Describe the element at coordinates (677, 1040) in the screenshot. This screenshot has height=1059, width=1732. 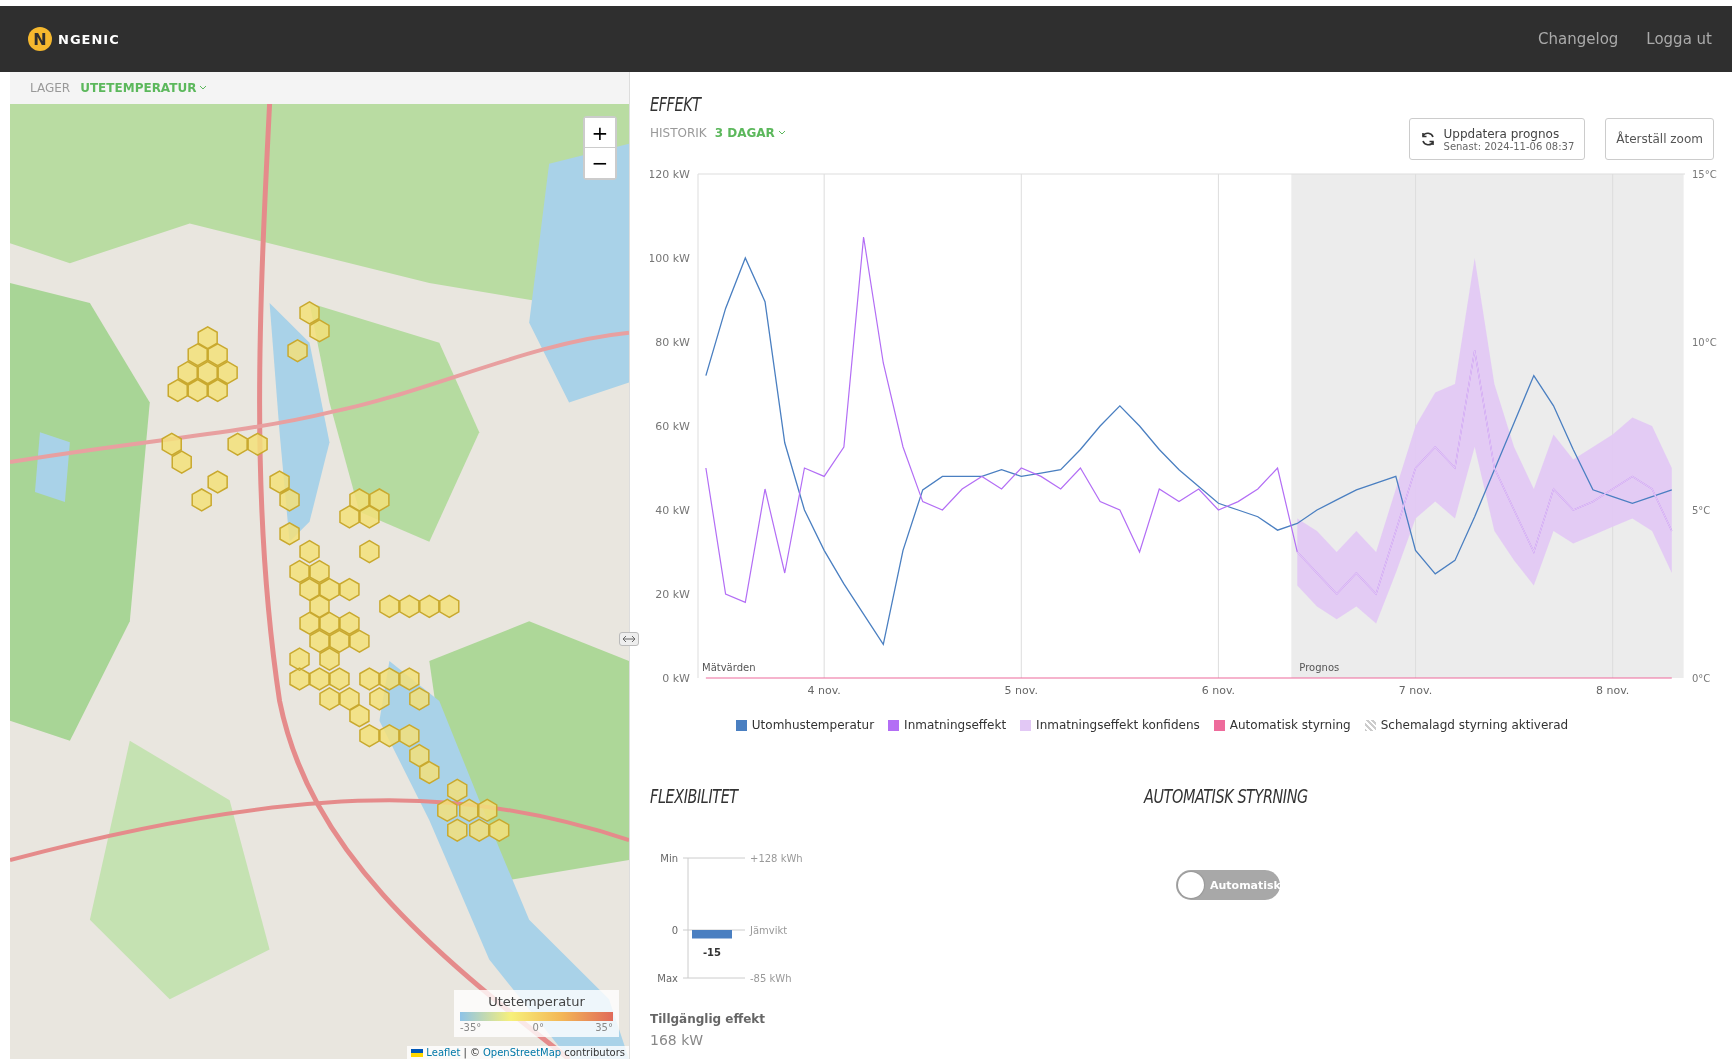
I see `available-power-value: 168 kW` at that location.